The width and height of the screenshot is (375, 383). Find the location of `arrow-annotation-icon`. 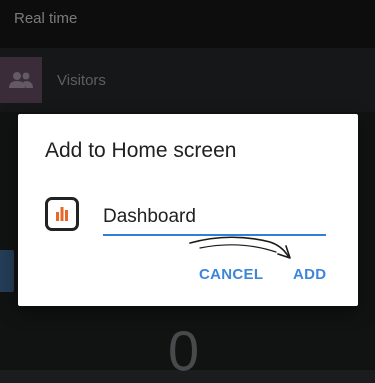

arrow-annotation-icon is located at coordinates (240, 247).